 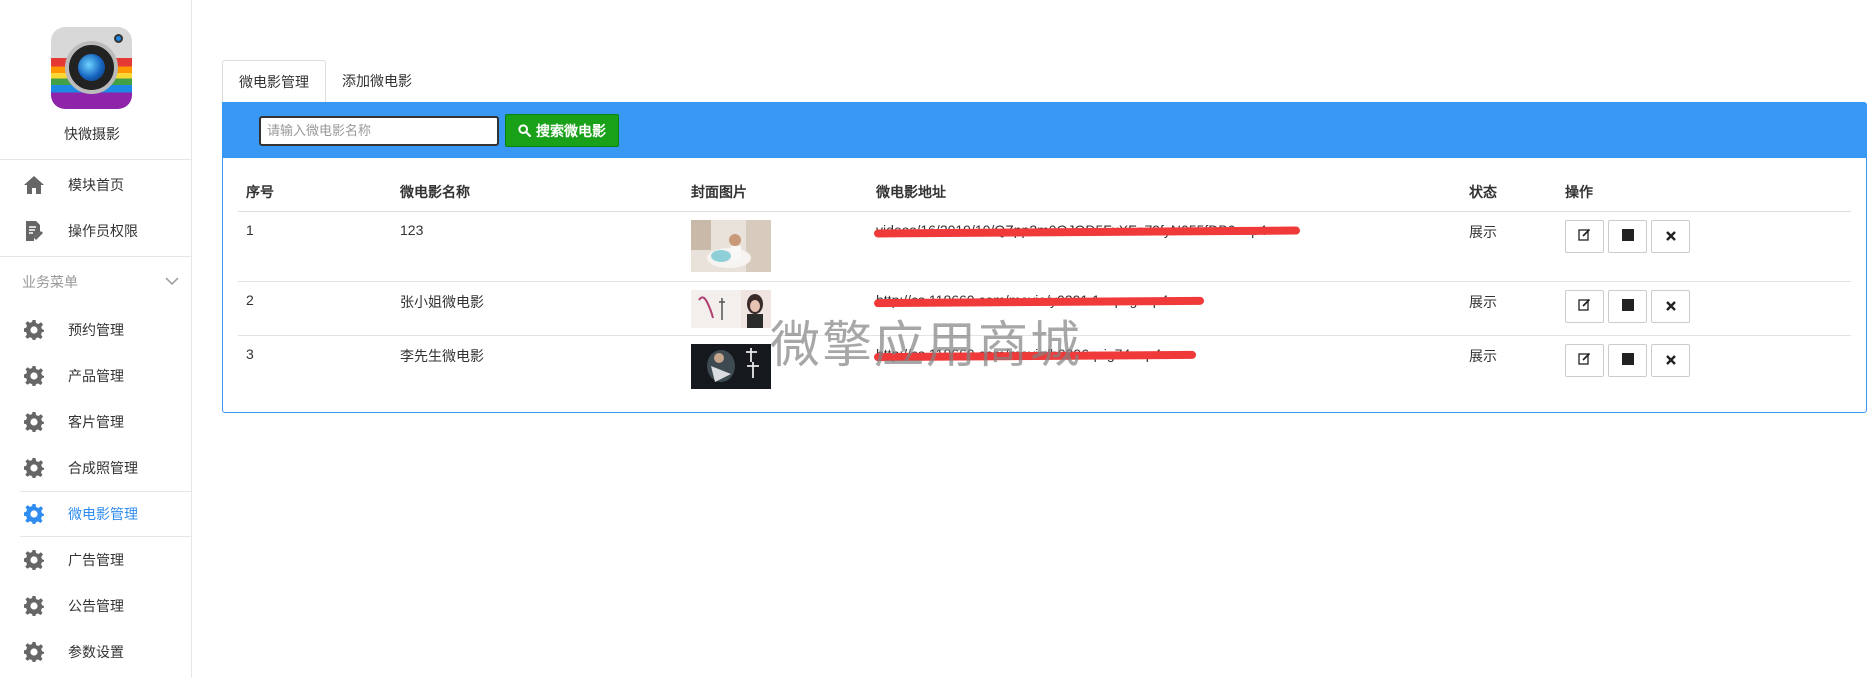 I want to click on search-bar: 搜索微电影, so click(x=1044, y=130).